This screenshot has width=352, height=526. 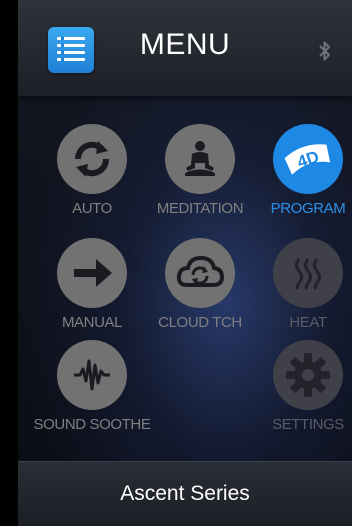 I want to click on sound-wave-icon, so click(x=92, y=375).